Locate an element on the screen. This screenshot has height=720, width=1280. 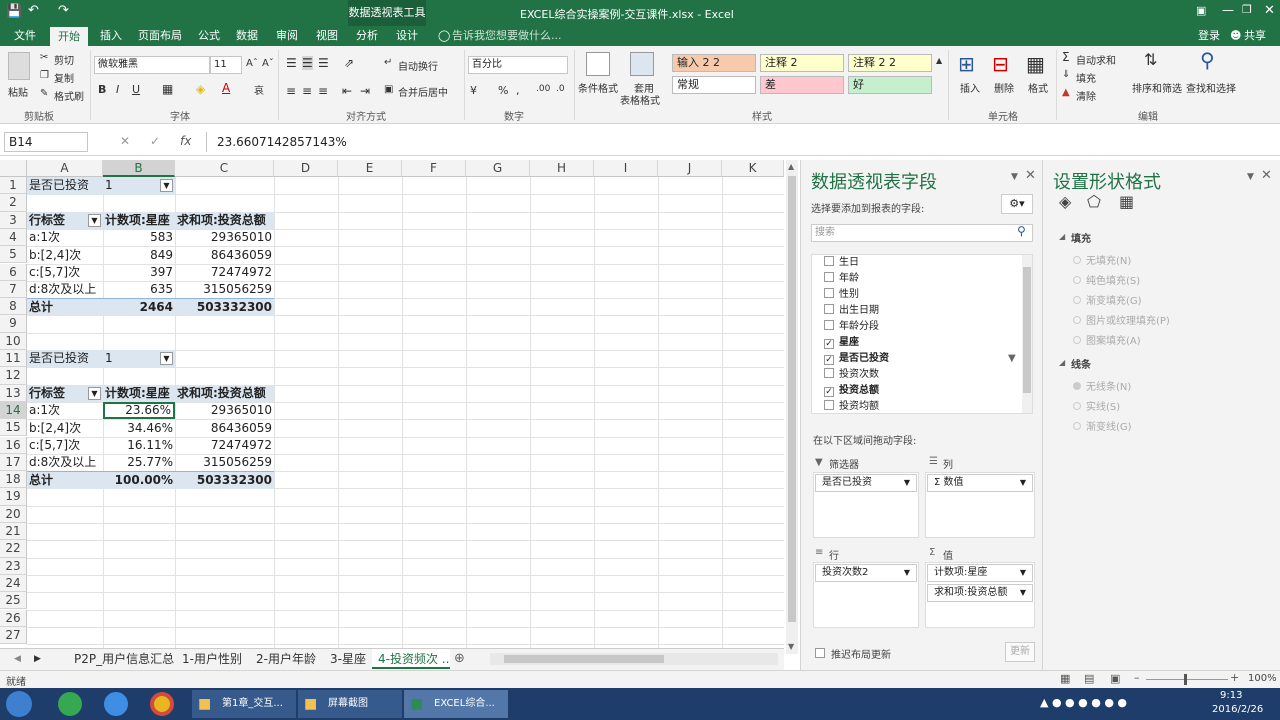
sheet-tab: P2P_用户信息汇总 is located at coordinates (124, 659).